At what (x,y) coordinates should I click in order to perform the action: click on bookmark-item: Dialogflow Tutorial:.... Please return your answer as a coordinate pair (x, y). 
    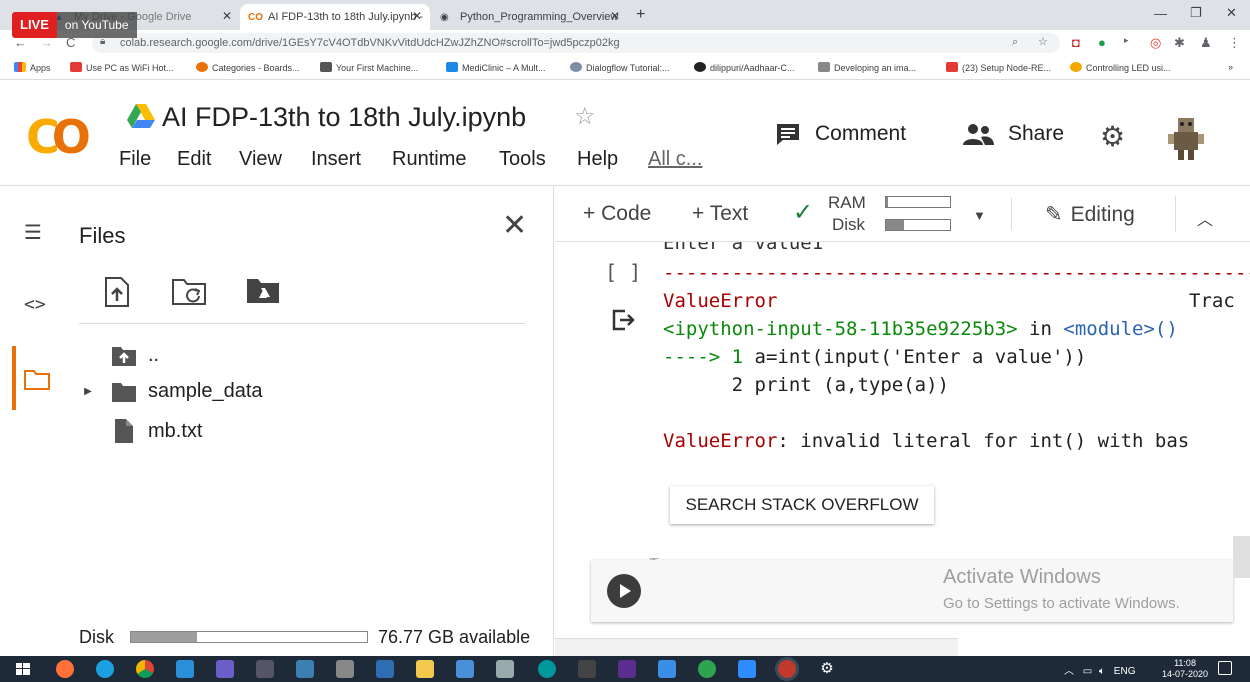
    Looking at the image, I should click on (620, 67).